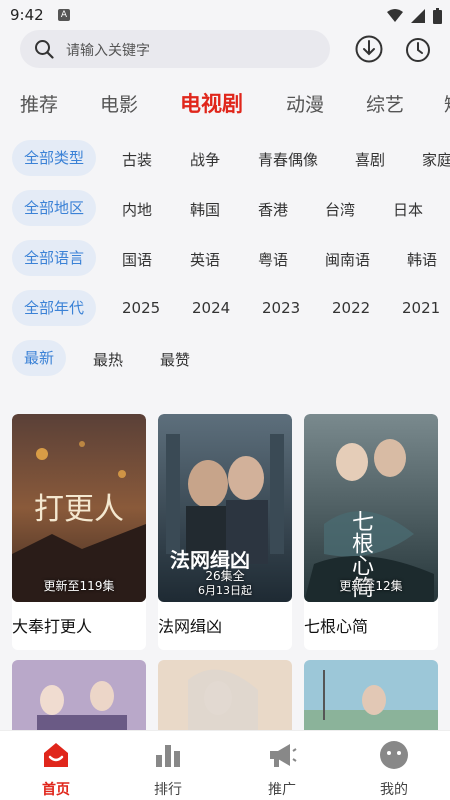 This screenshot has width=450, height=800. I want to click on tab-recommend: 推荐, so click(39, 103).